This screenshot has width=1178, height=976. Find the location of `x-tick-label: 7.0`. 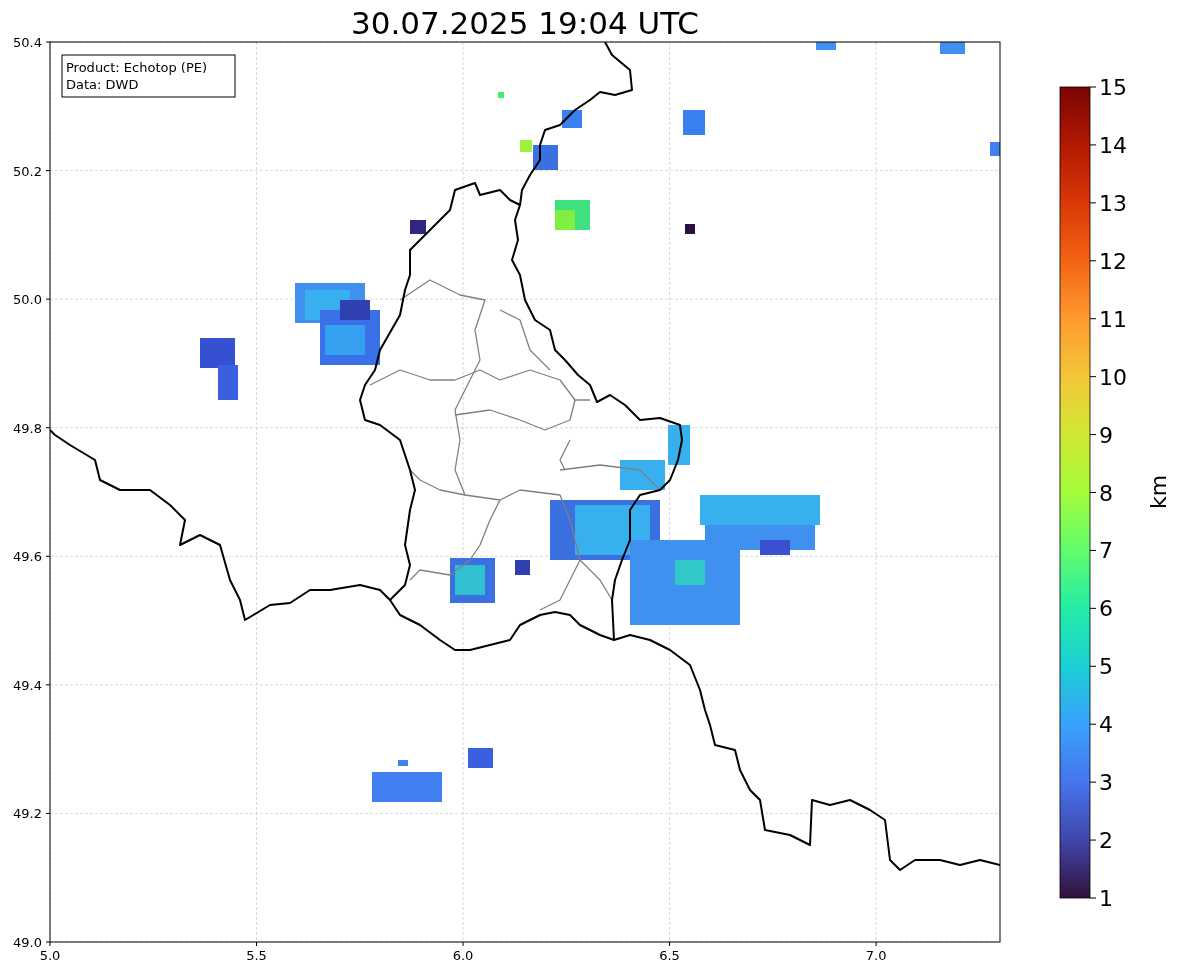

x-tick-label: 7.0 is located at coordinates (876, 955).